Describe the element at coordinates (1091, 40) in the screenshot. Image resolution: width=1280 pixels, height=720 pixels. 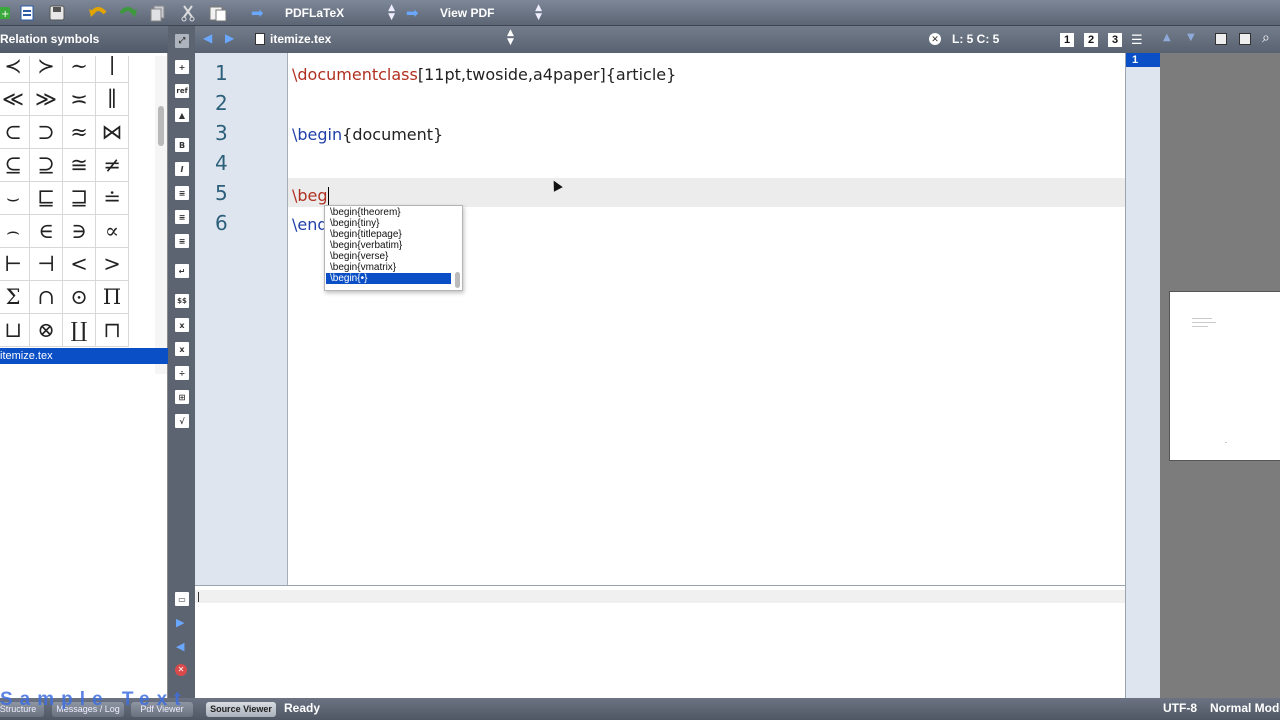
I see `view-2-button: 2` at that location.